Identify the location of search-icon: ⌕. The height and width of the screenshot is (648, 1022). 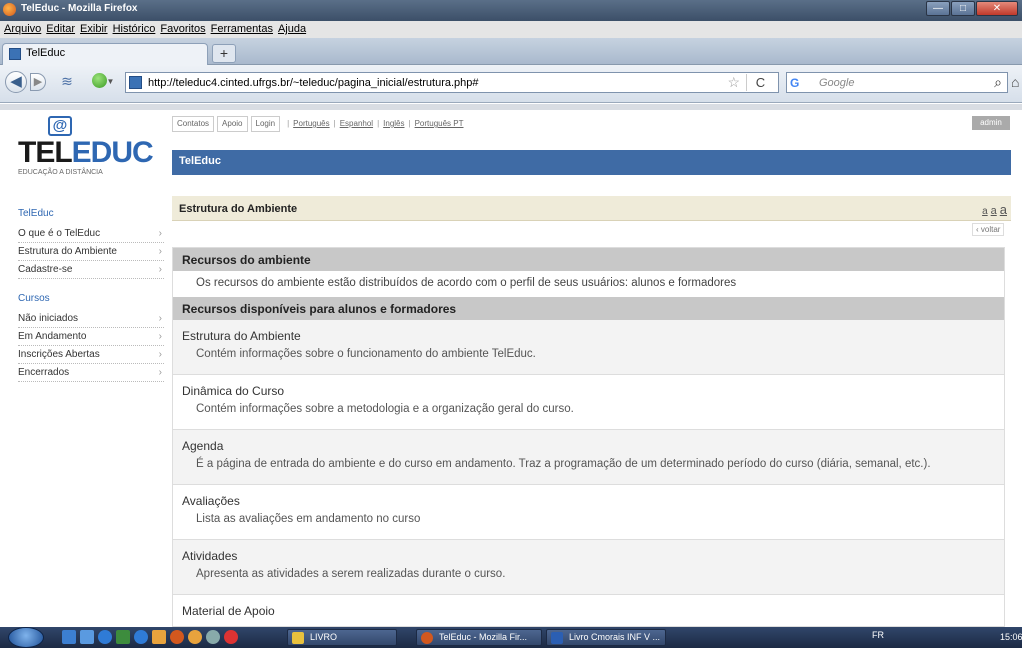
(998, 82).